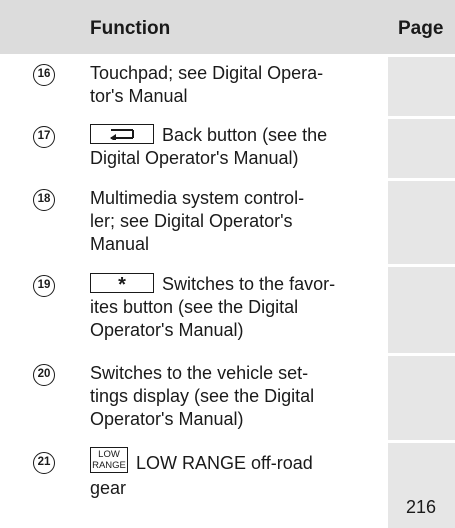 This screenshot has width=455, height=528. What do you see at coordinates (421, 507) in the screenshot?
I see `row-page-21: 216` at bounding box center [421, 507].